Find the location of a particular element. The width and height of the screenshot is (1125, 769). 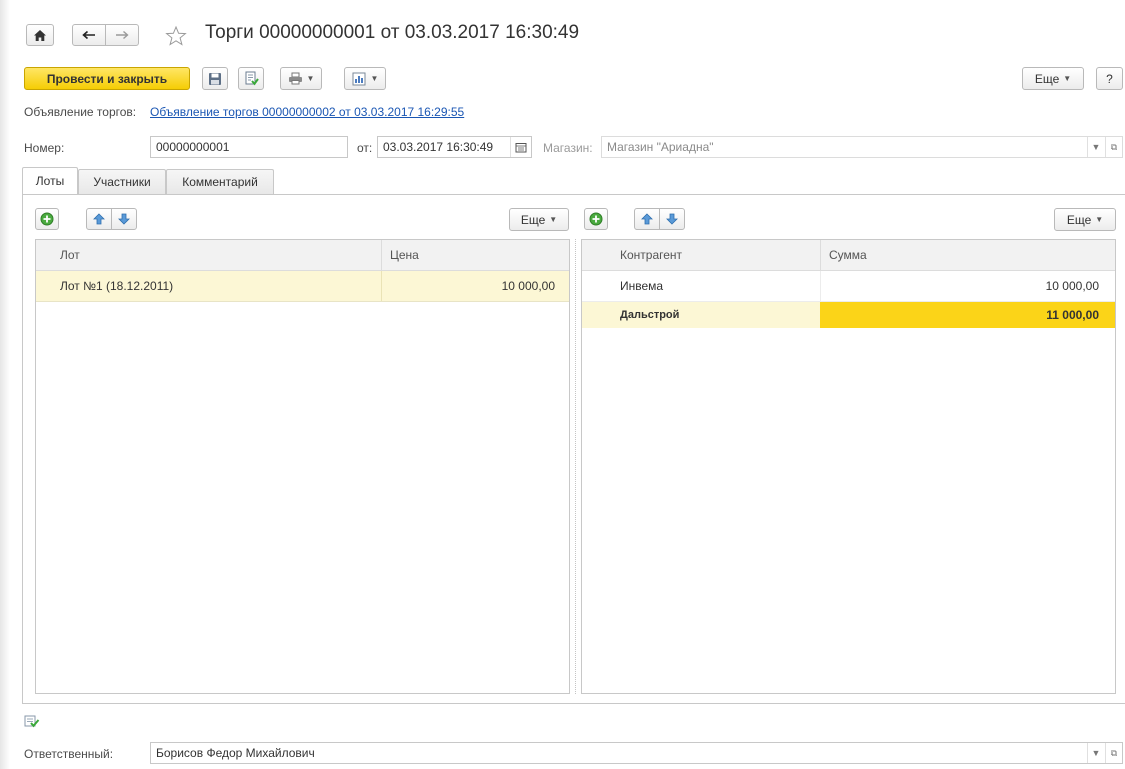

reports-button: ▼ is located at coordinates (365, 78).